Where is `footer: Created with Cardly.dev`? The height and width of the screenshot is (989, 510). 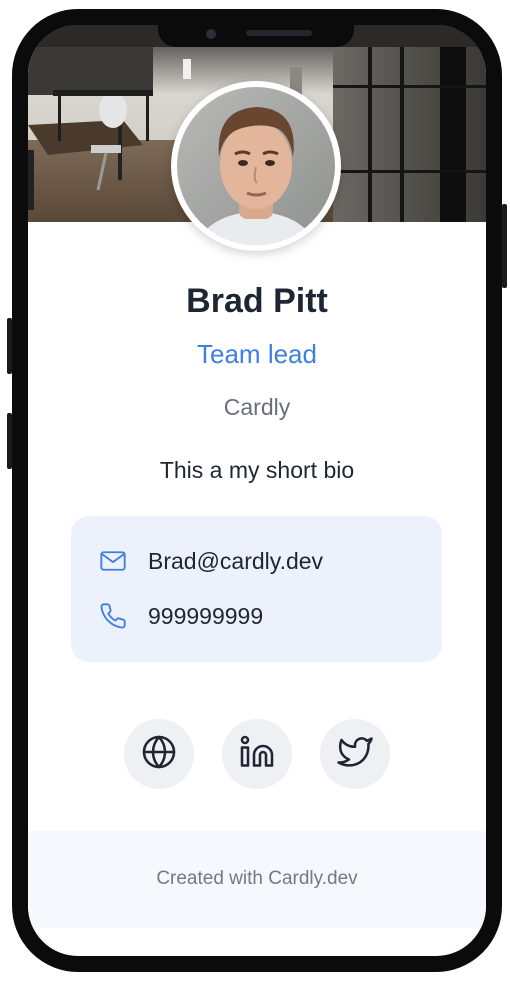 footer: Created with Cardly.dev is located at coordinates (257, 879).